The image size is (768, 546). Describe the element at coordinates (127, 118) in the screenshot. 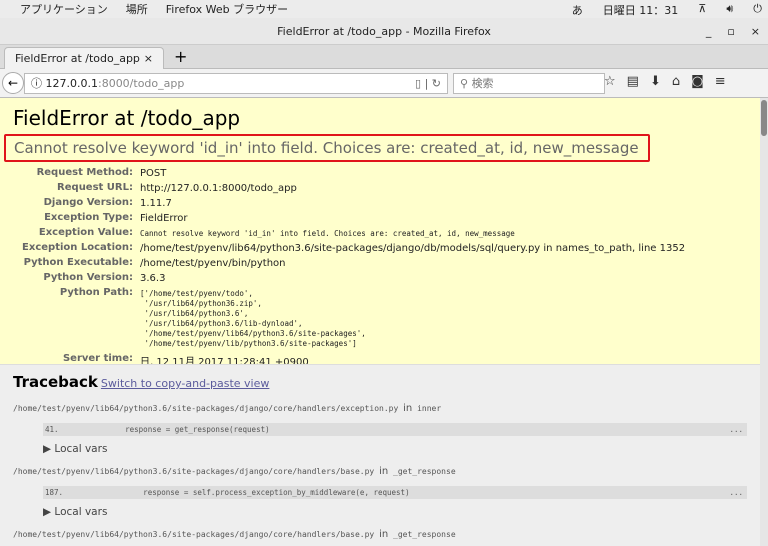

I see `page-title: FieldError at /todo_app` at that location.